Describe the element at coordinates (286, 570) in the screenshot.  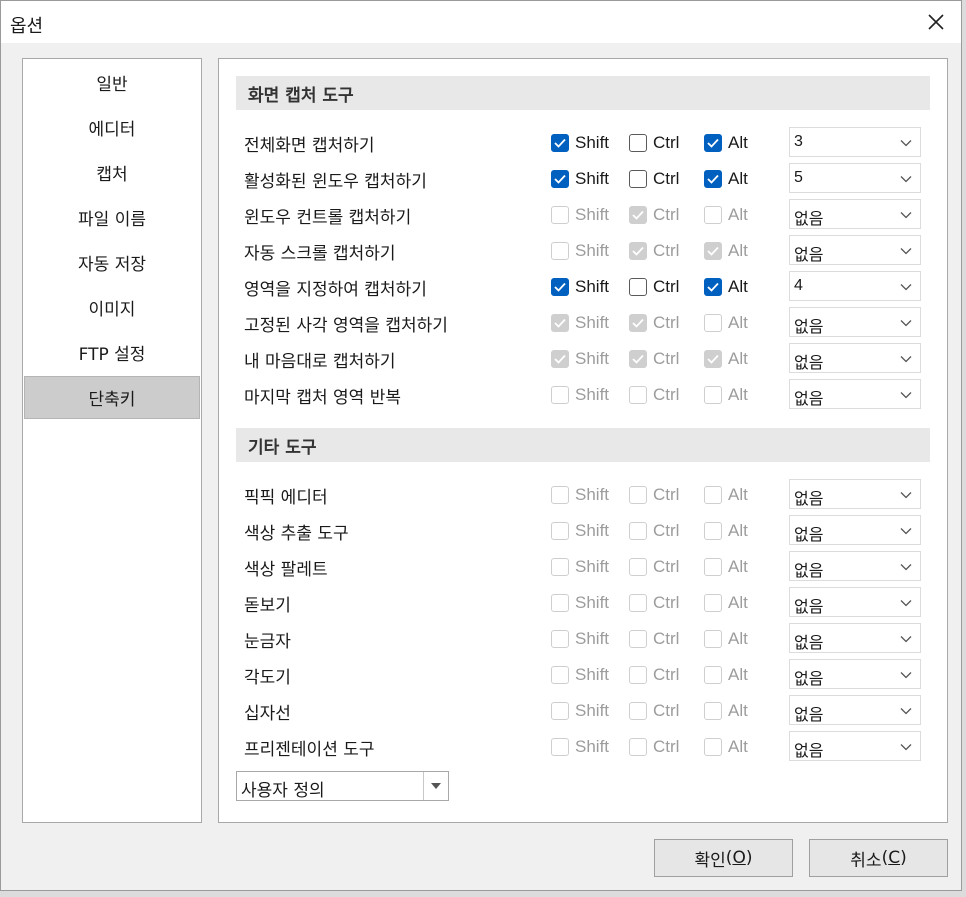
I see `hotkey-label: 색상 팔레트` at that location.